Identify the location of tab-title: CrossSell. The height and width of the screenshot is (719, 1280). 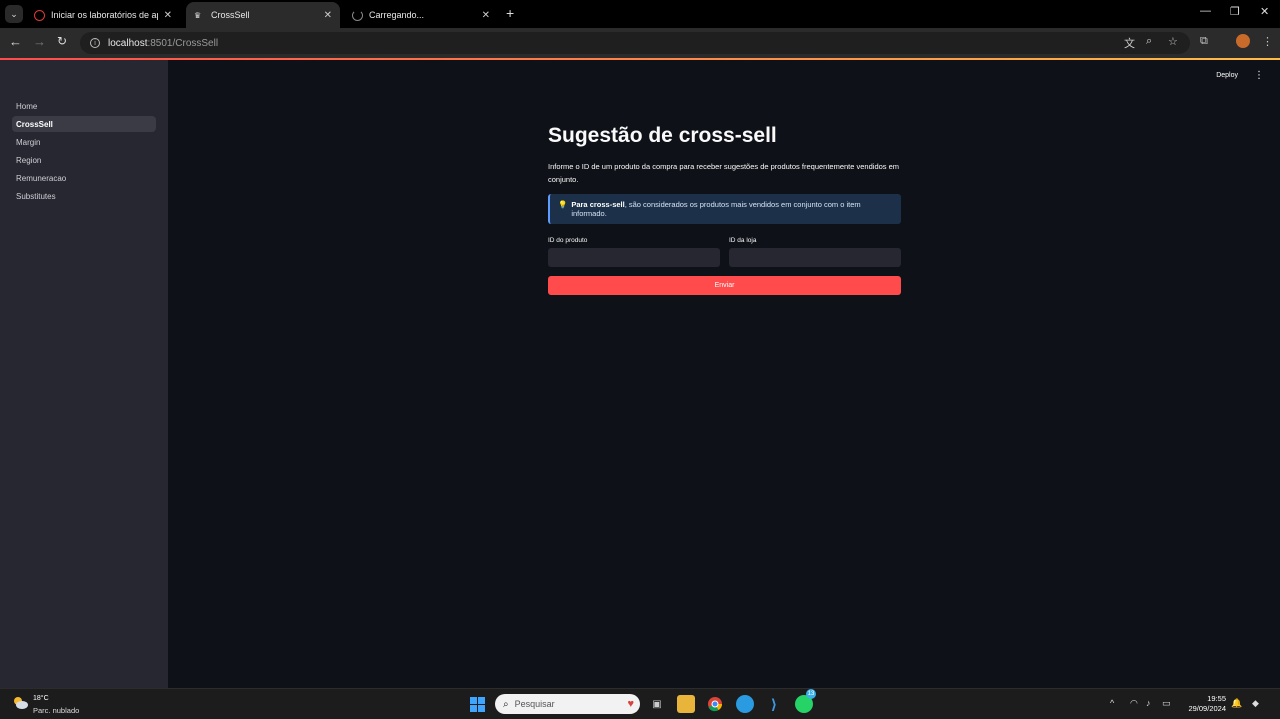
(230, 15).